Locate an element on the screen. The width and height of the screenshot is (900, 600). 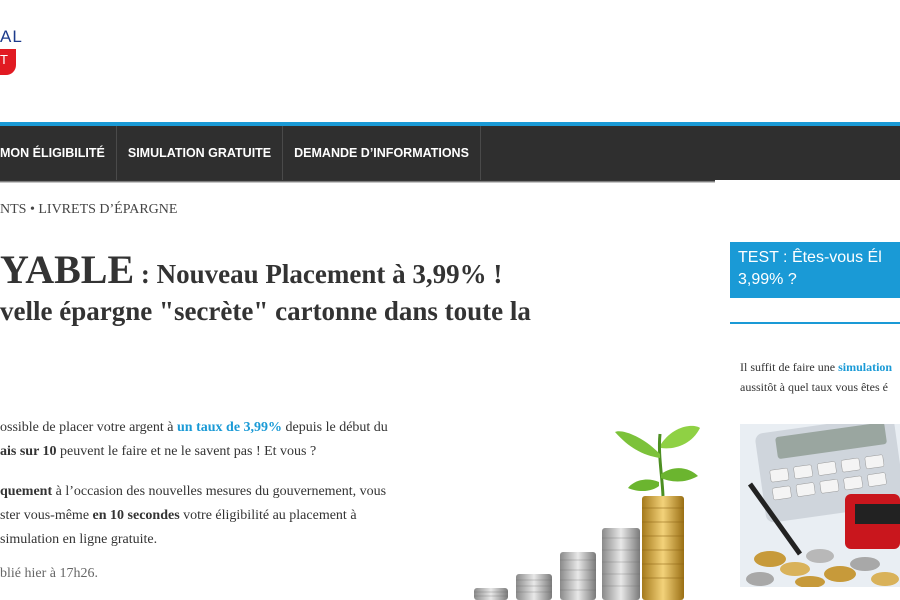
text-span: Il suffit de faire une is located at coordinates (789, 367).